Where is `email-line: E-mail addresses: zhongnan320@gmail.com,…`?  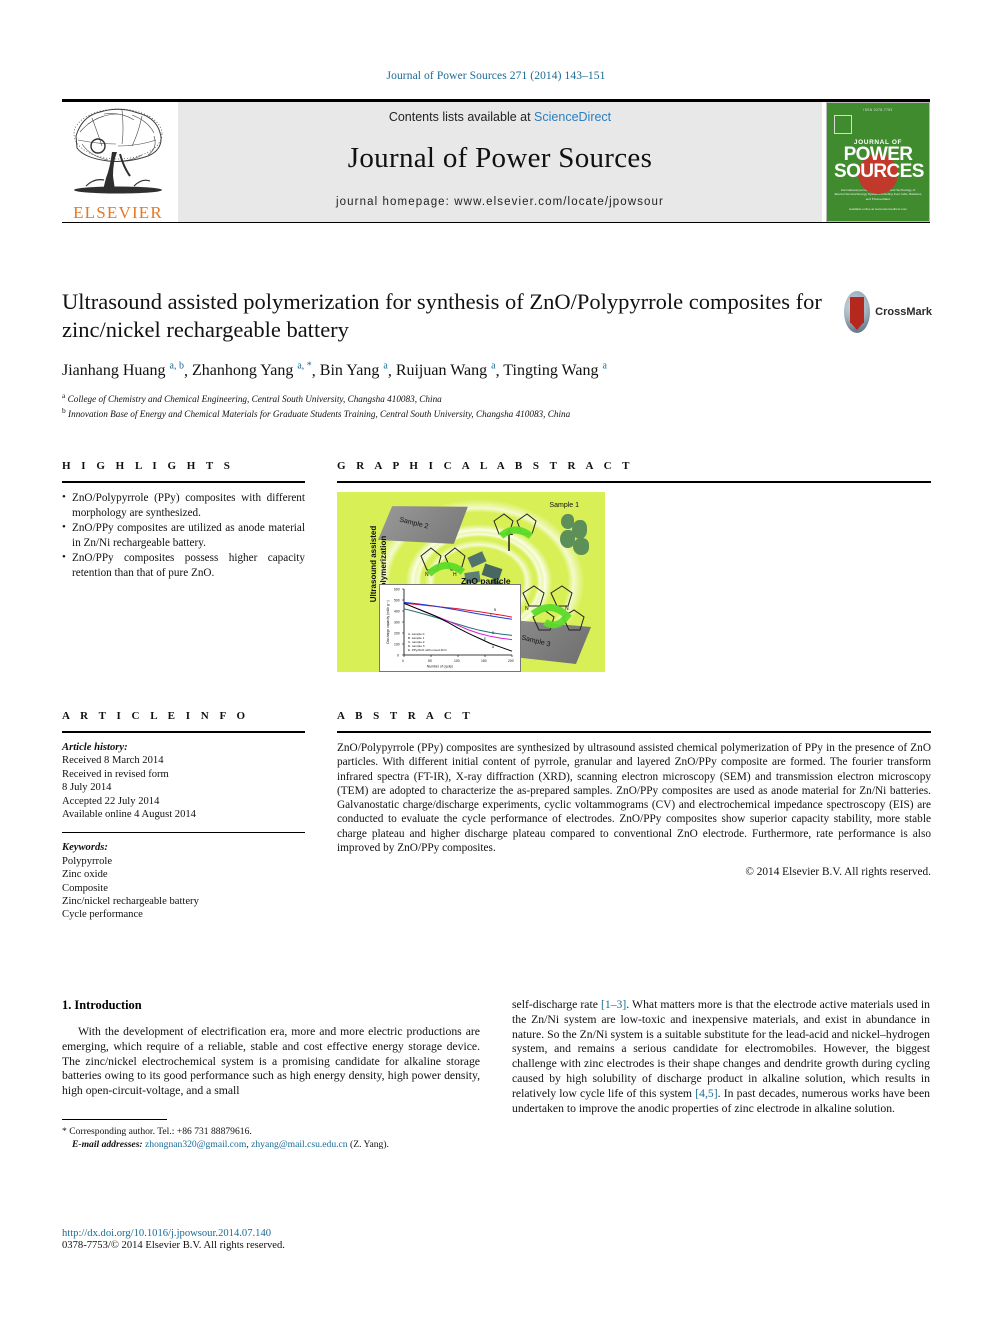
email-line: E-mail addresses: zhongnan320@gmail.com,… is located at coordinates (271, 1145).